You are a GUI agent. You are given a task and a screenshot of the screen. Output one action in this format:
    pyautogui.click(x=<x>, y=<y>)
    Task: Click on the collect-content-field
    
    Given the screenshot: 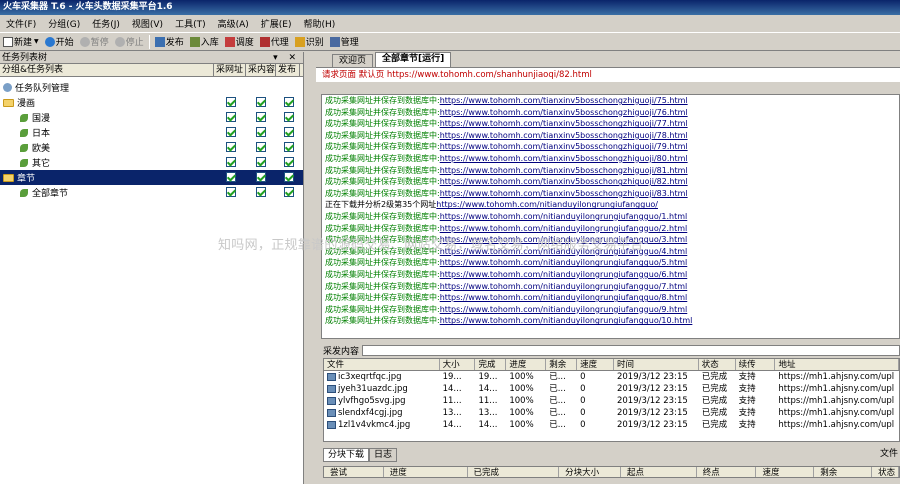 What is the action you would take?
    pyautogui.click(x=631, y=350)
    